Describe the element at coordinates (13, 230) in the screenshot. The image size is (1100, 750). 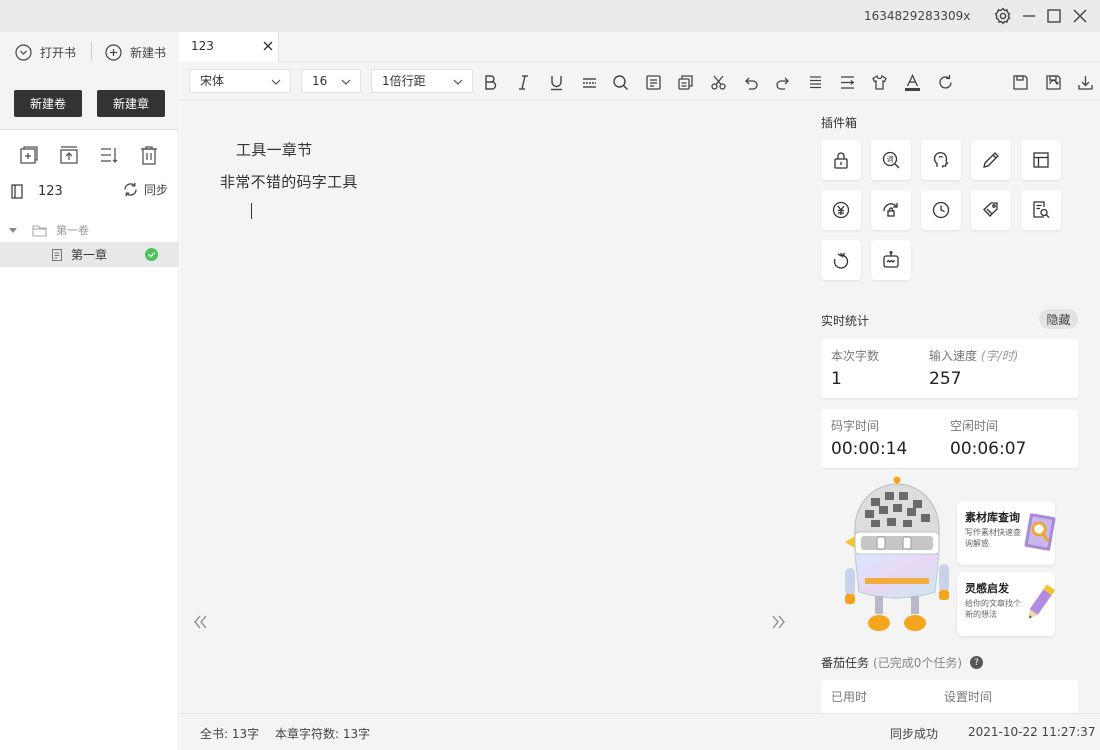
I see `caret-down-icon` at that location.